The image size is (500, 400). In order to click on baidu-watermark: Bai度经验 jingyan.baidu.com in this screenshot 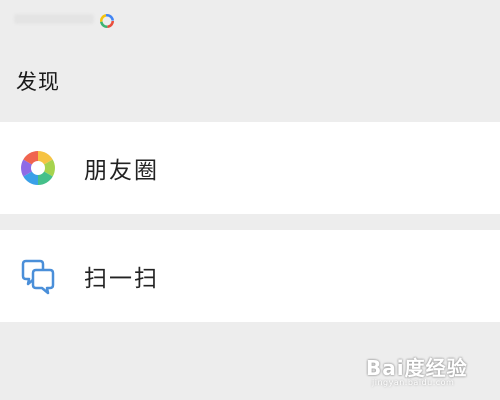, I will do `click(426, 369)`.